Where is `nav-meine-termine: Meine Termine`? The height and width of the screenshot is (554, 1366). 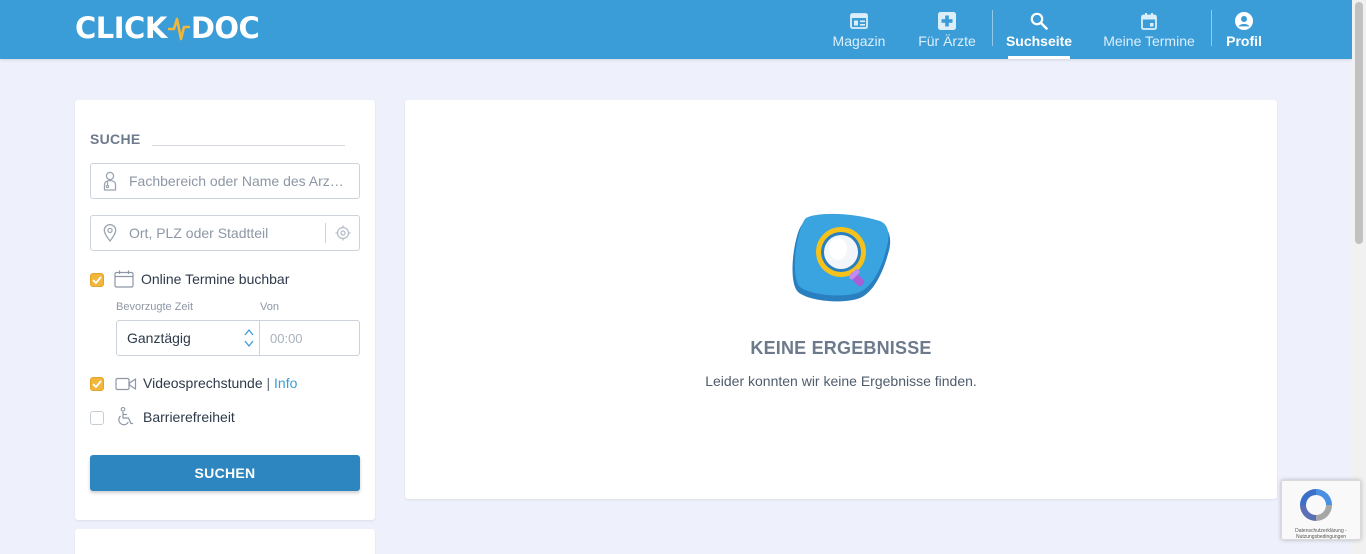 nav-meine-termine: Meine Termine is located at coordinates (1149, 29).